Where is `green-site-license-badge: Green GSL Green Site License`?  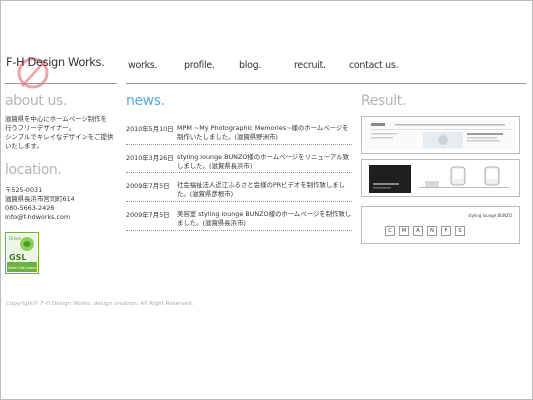
green-site-license-badge: Green GSL Green Site License is located at coordinates (22, 253).